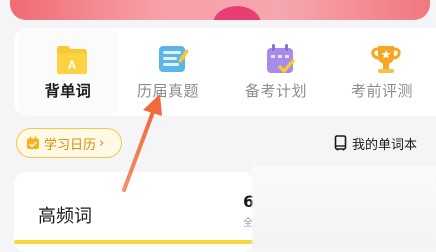  I want to click on svg-text: A, so click(72, 65).